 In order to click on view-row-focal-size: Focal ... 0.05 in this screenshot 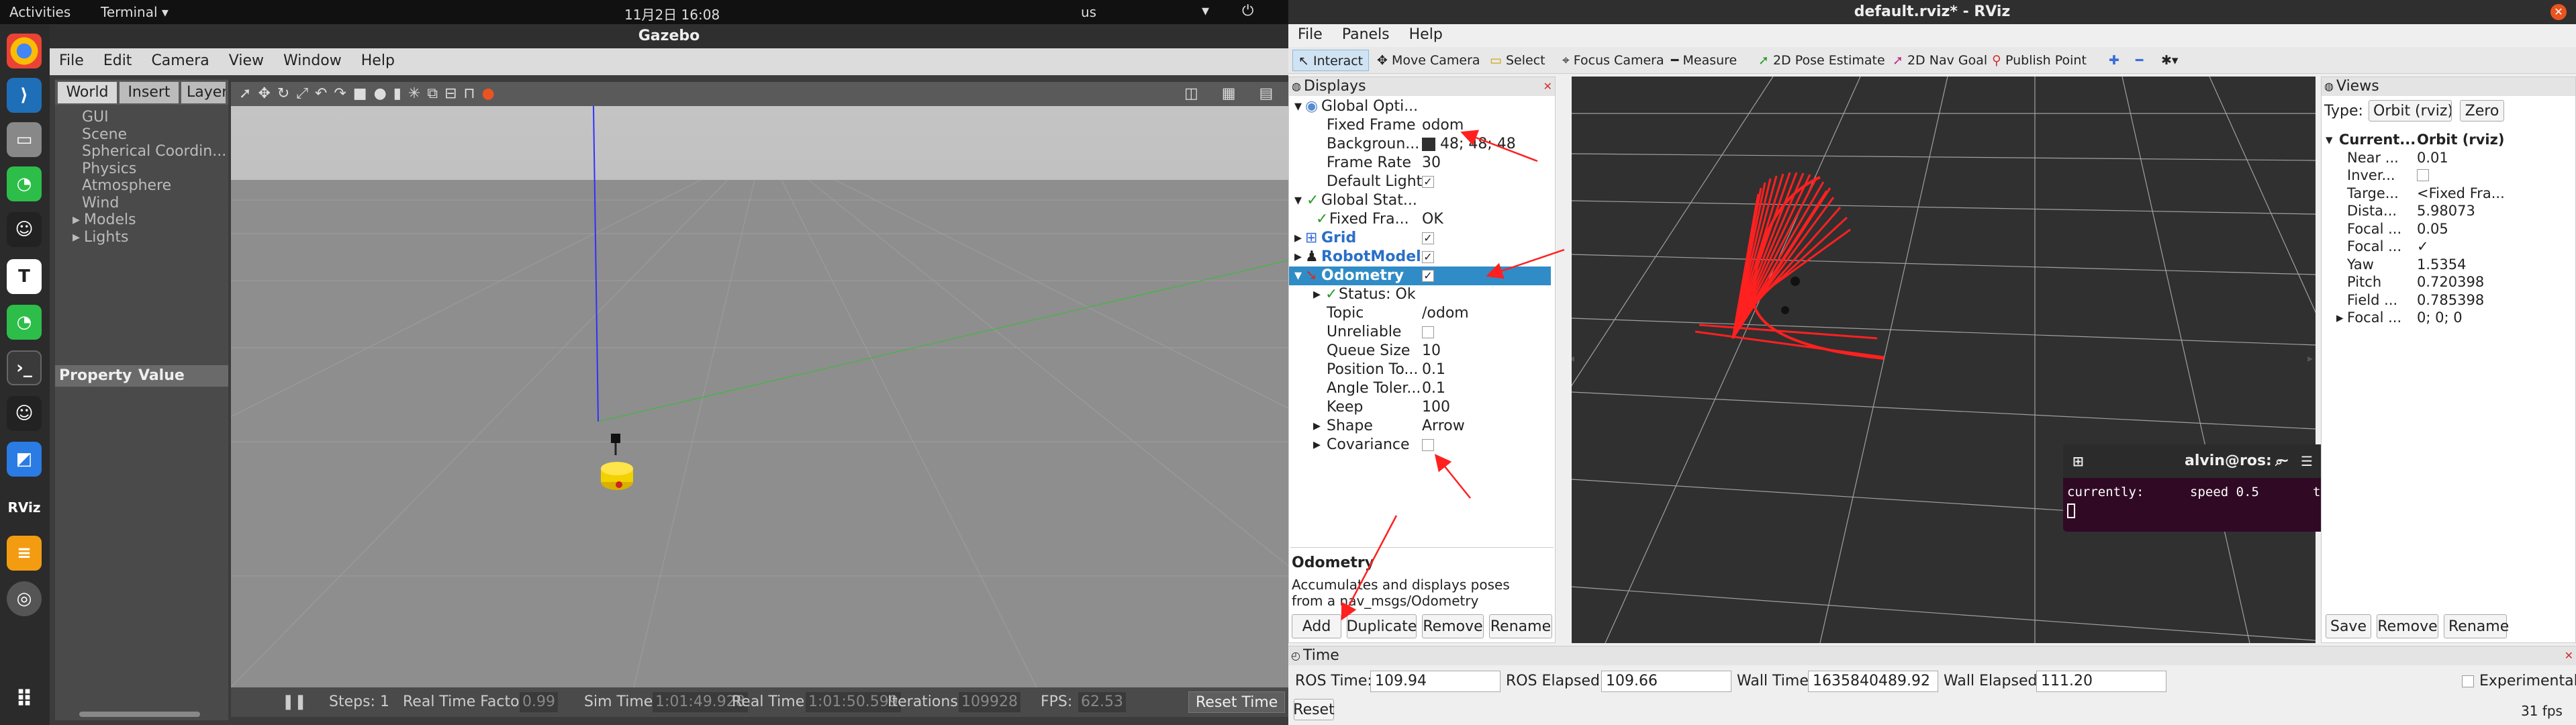, I will do `click(2414, 229)`.